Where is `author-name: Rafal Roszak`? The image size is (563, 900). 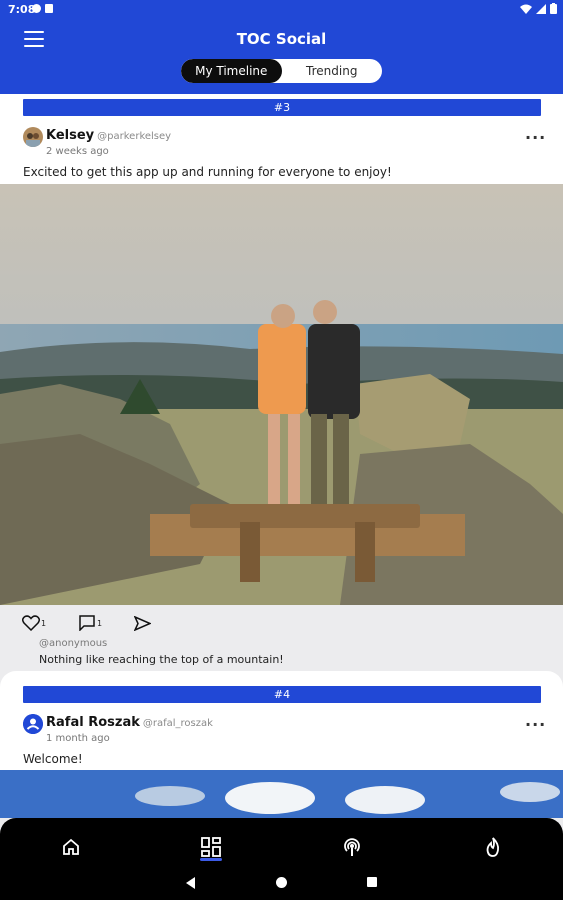
author-name: Rafal Roszak is located at coordinates (93, 722).